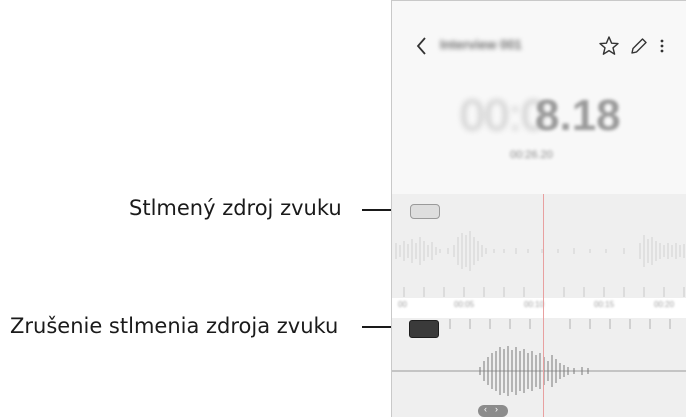 This screenshot has width=686, height=417. What do you see at coordinates (539, 47) in the screenshot?
I see `top-app-bar: Interview 001` at bounding box center [539, 47].